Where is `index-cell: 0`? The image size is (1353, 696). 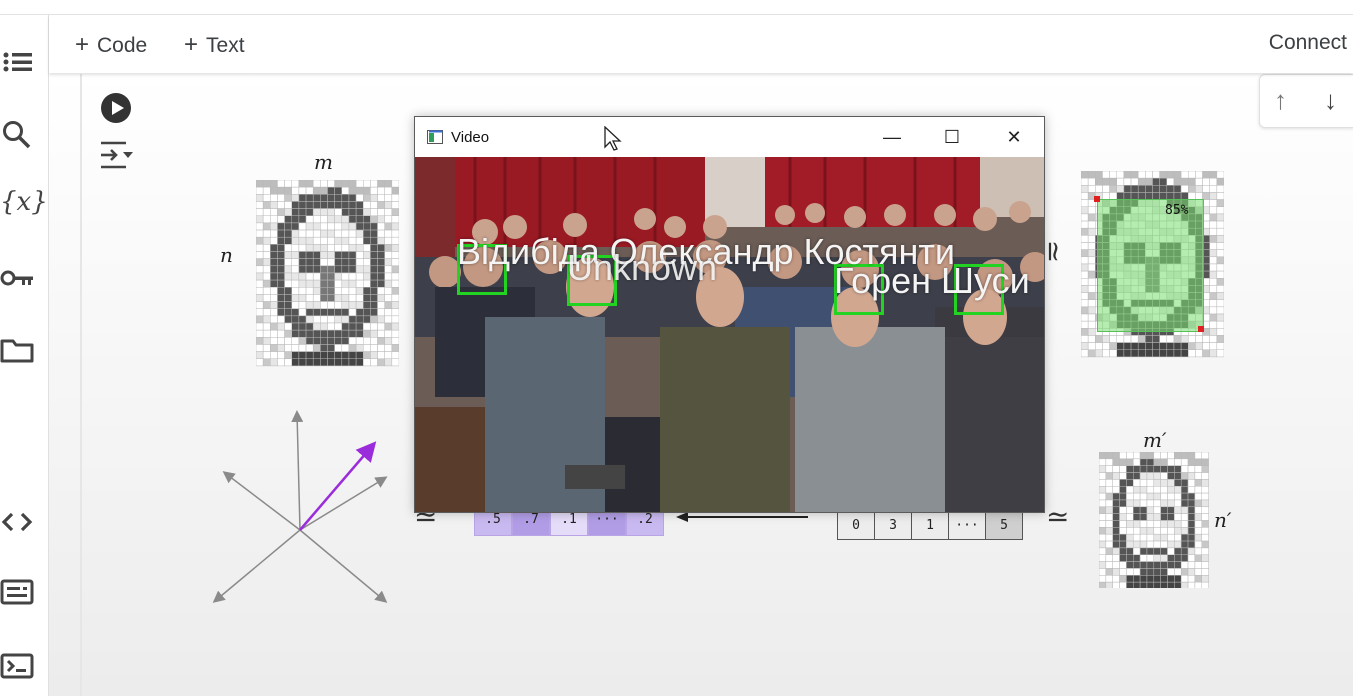 index-cell: 0 is located at coordinates (856, 526).